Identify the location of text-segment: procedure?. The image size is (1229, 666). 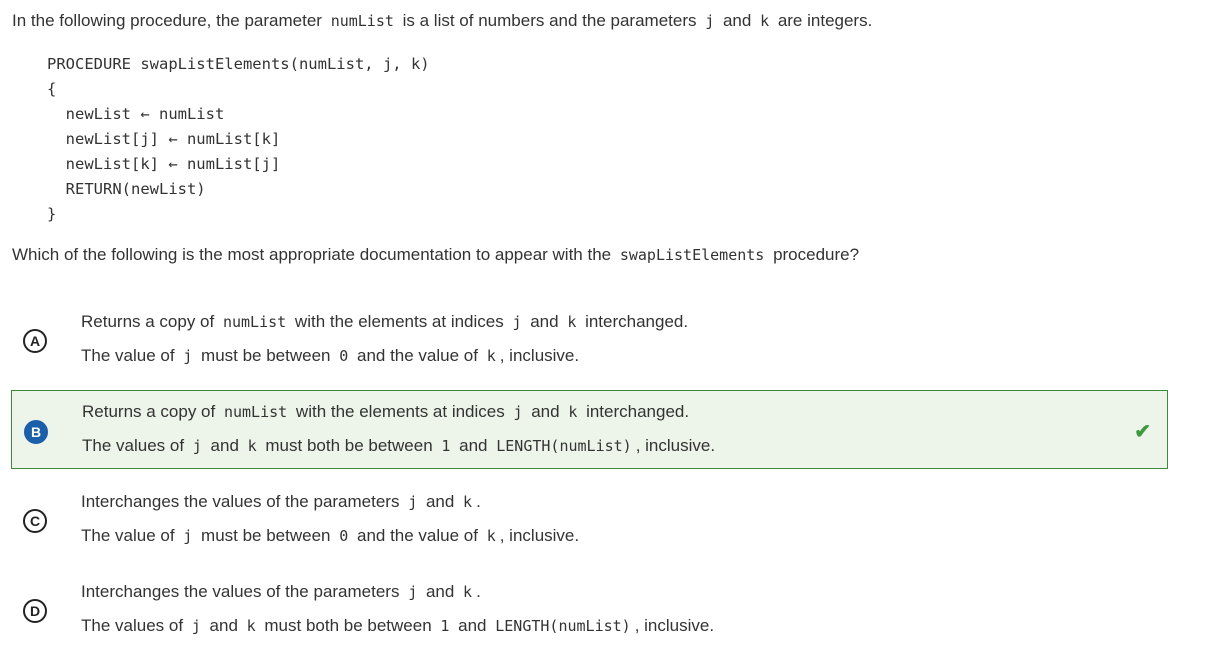
(814, 254).